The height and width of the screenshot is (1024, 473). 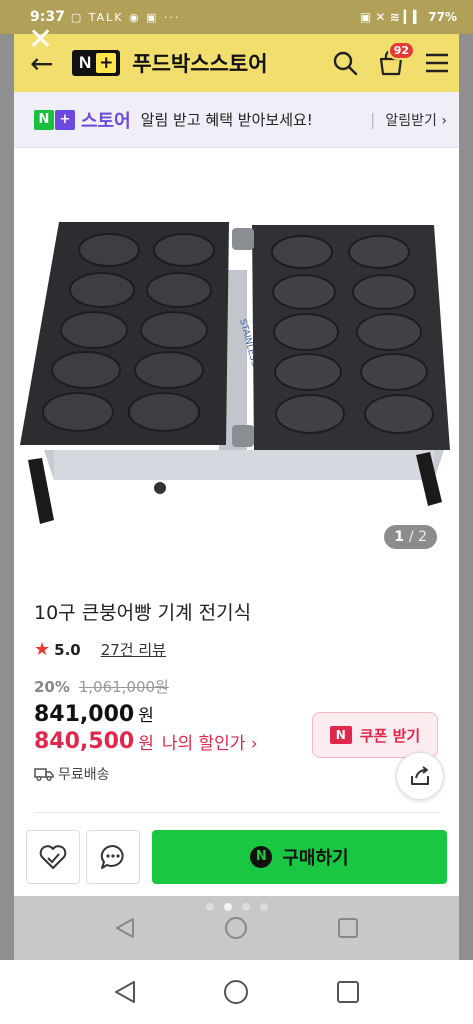 I want to click on system-nav-bar, so click(x=236, y=992).